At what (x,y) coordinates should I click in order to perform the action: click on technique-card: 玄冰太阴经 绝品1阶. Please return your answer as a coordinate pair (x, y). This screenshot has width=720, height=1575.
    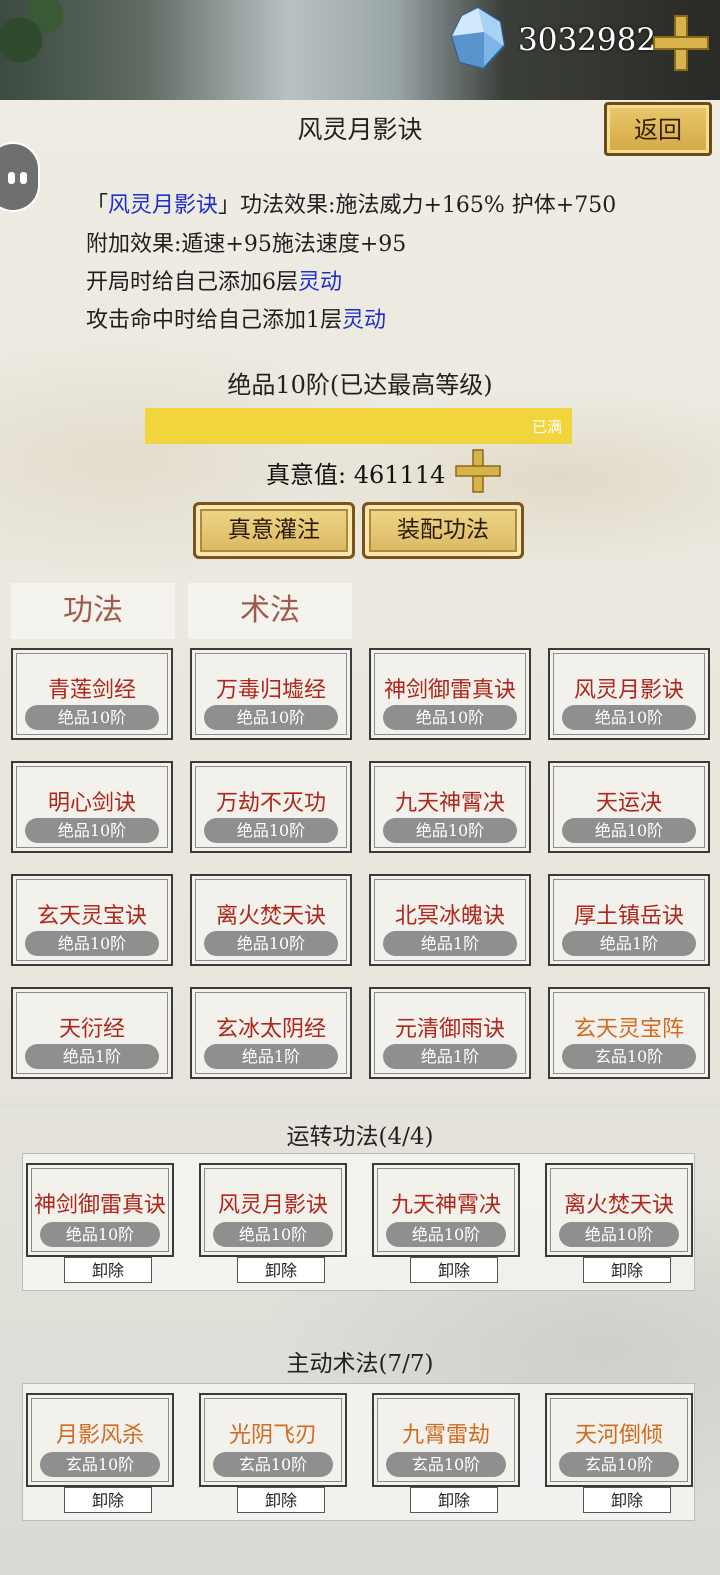
    Looking at the image, I should click on (271, 1033).